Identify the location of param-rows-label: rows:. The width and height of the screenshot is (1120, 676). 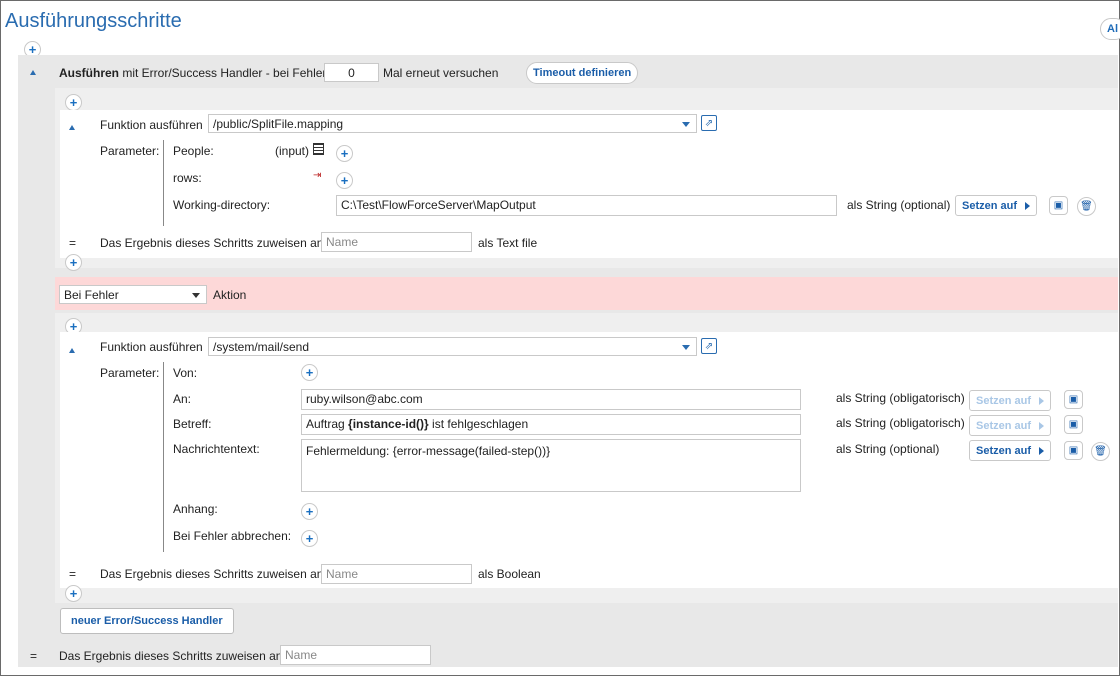
(187, 178).